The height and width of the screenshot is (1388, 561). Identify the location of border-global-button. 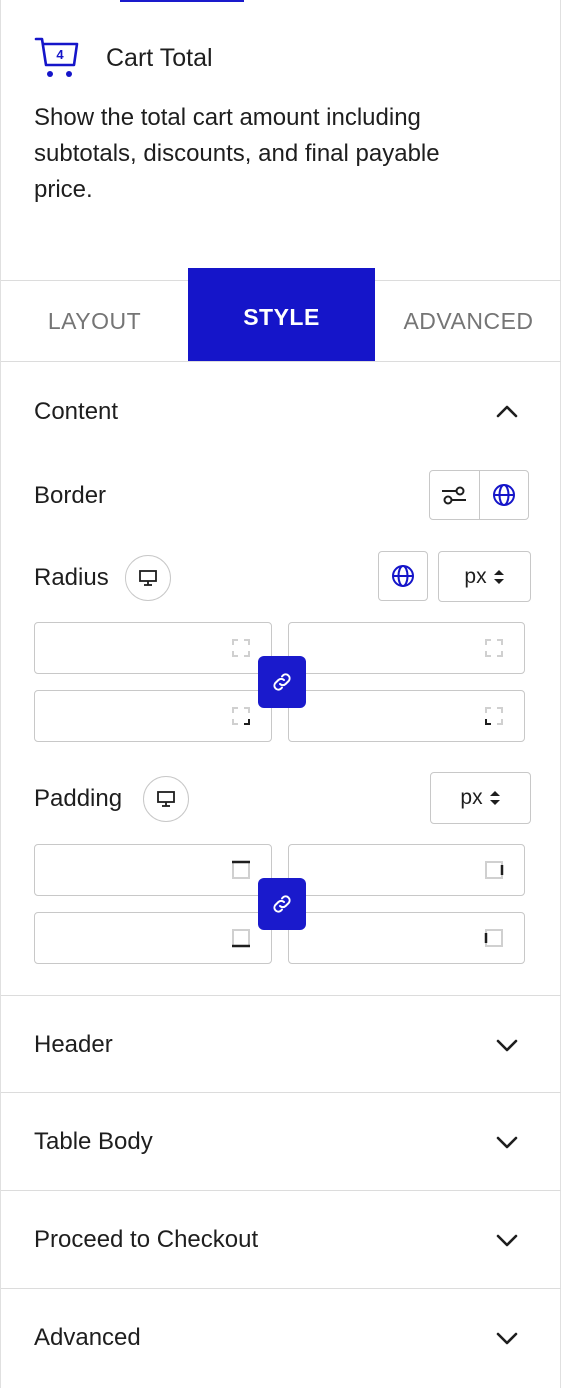
(504, 495).